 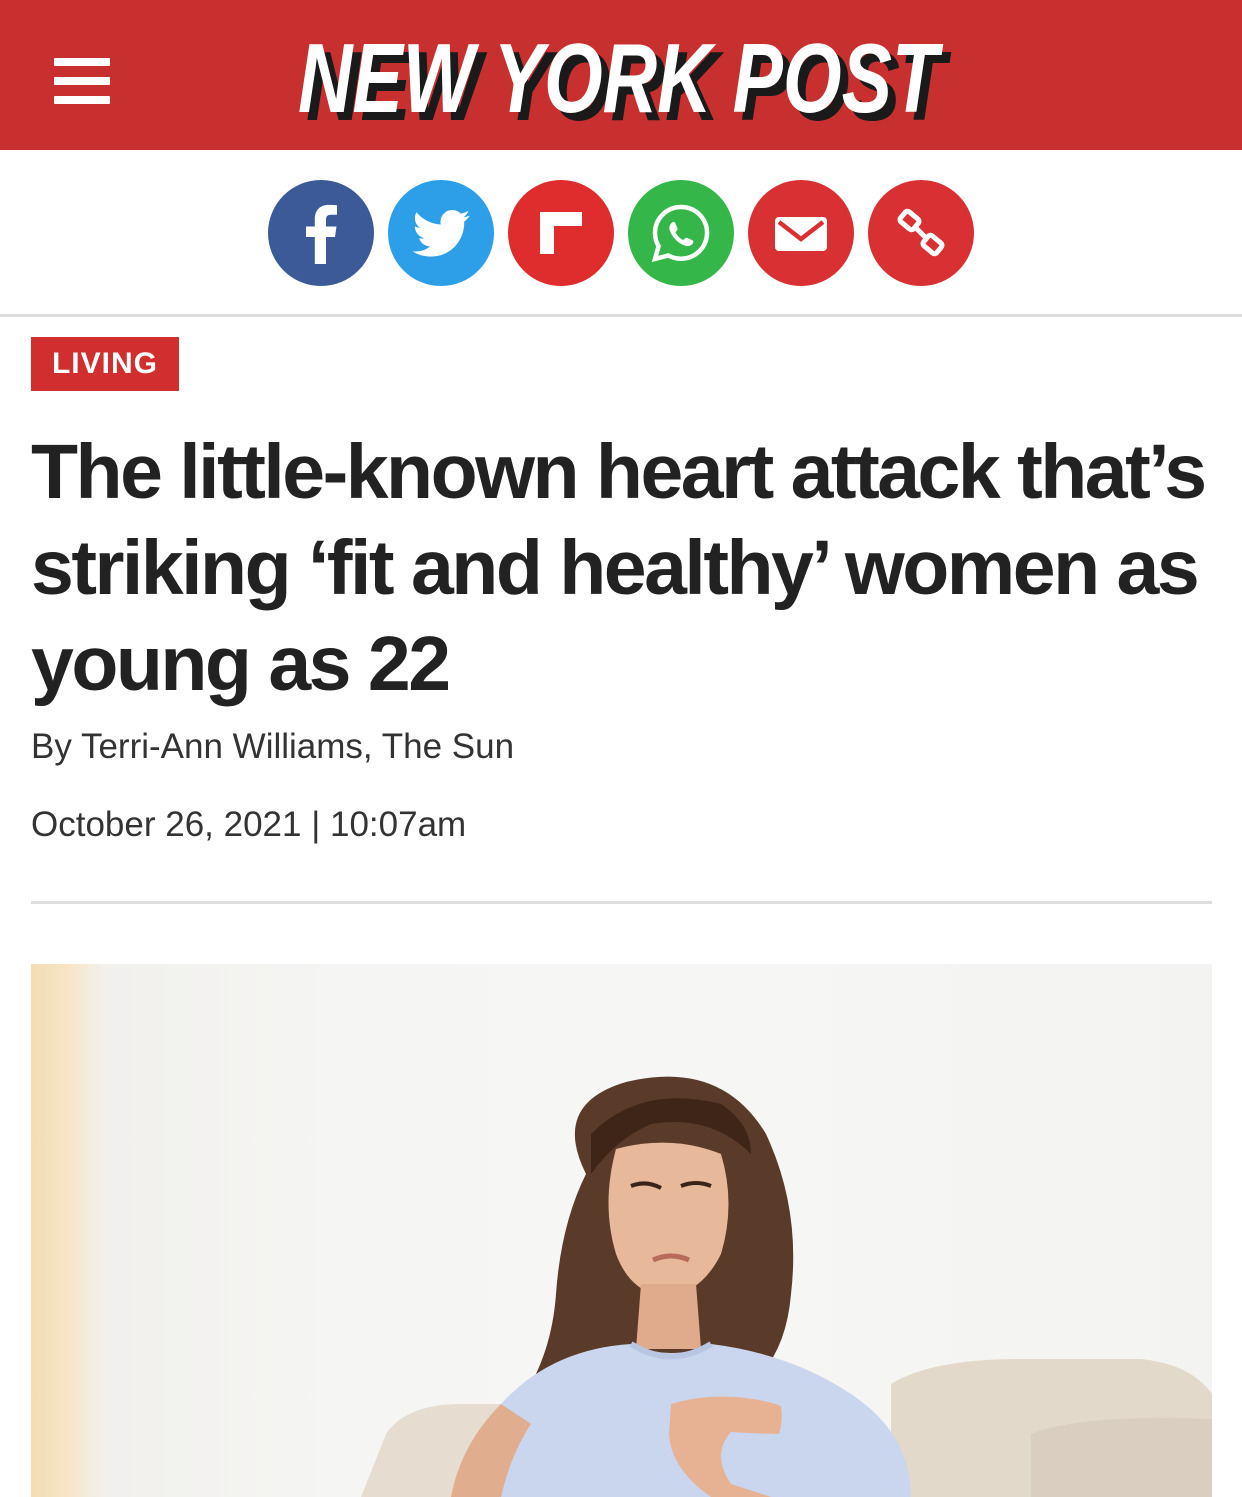 I want to click on share-copy-link-button, so click(x=921, y=233).